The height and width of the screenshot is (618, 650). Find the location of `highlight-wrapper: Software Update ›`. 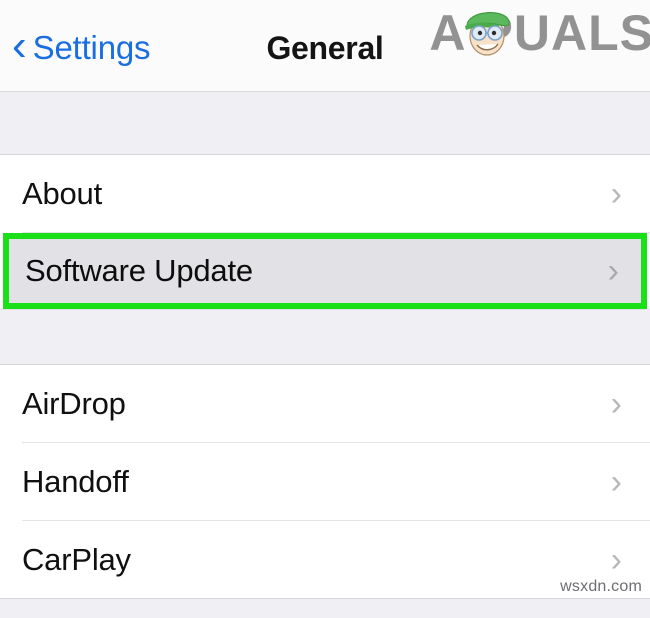

highlight-wrapper: Software Update › is located at coordinates (325, 271).